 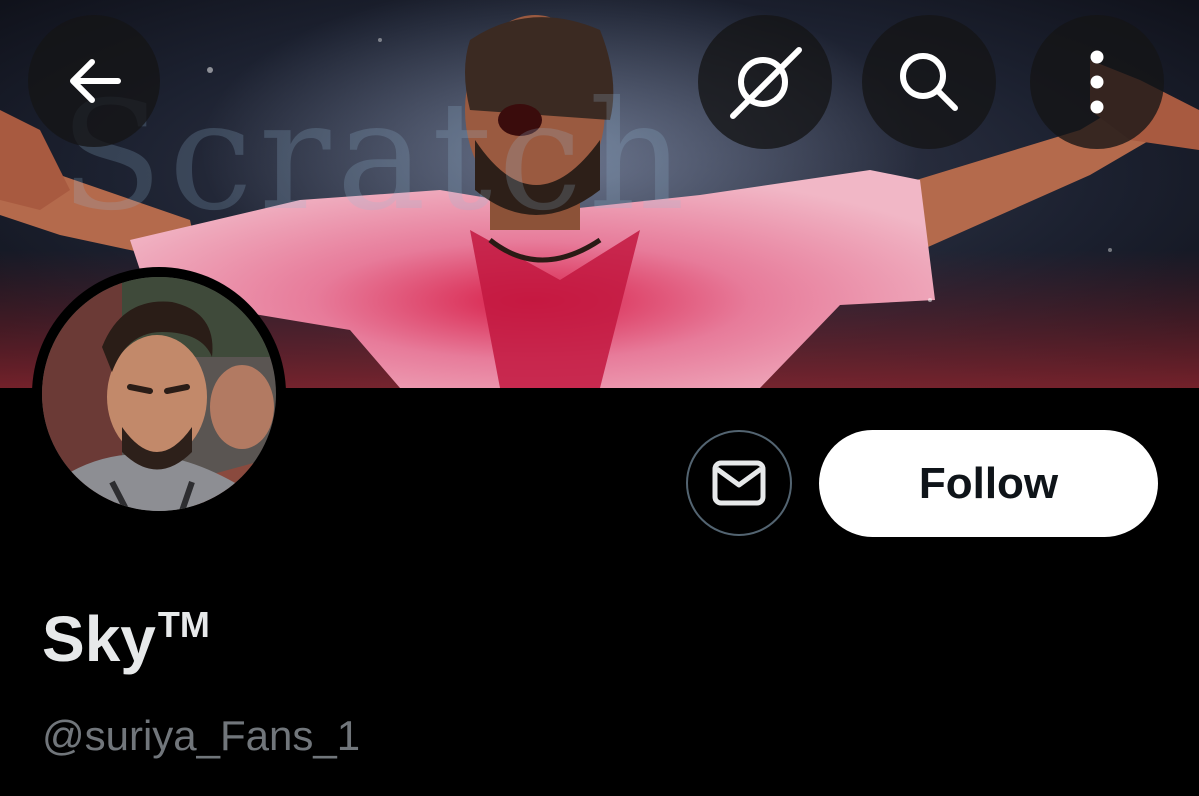 I want to click on avatar-image, so click(x=159, y=394).